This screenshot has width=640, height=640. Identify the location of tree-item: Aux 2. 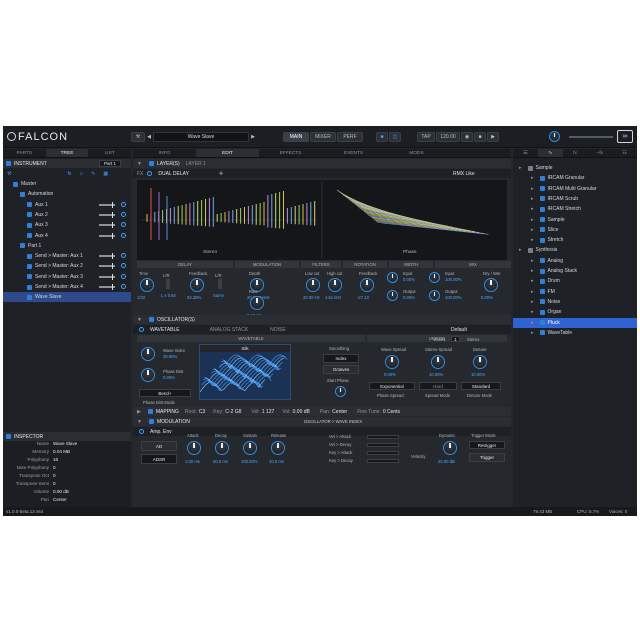
(67, 215).